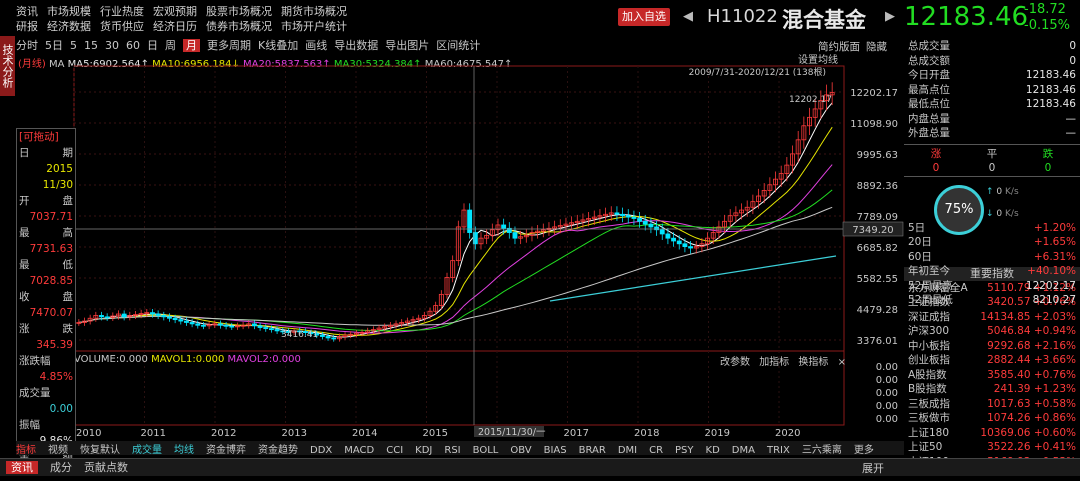 This screenshot has width=1080, height=481. What do you see at coordinates (147, 450) in the screenshot?
I see `indicator-tab: 成交量` at bounding box center [147, 450].